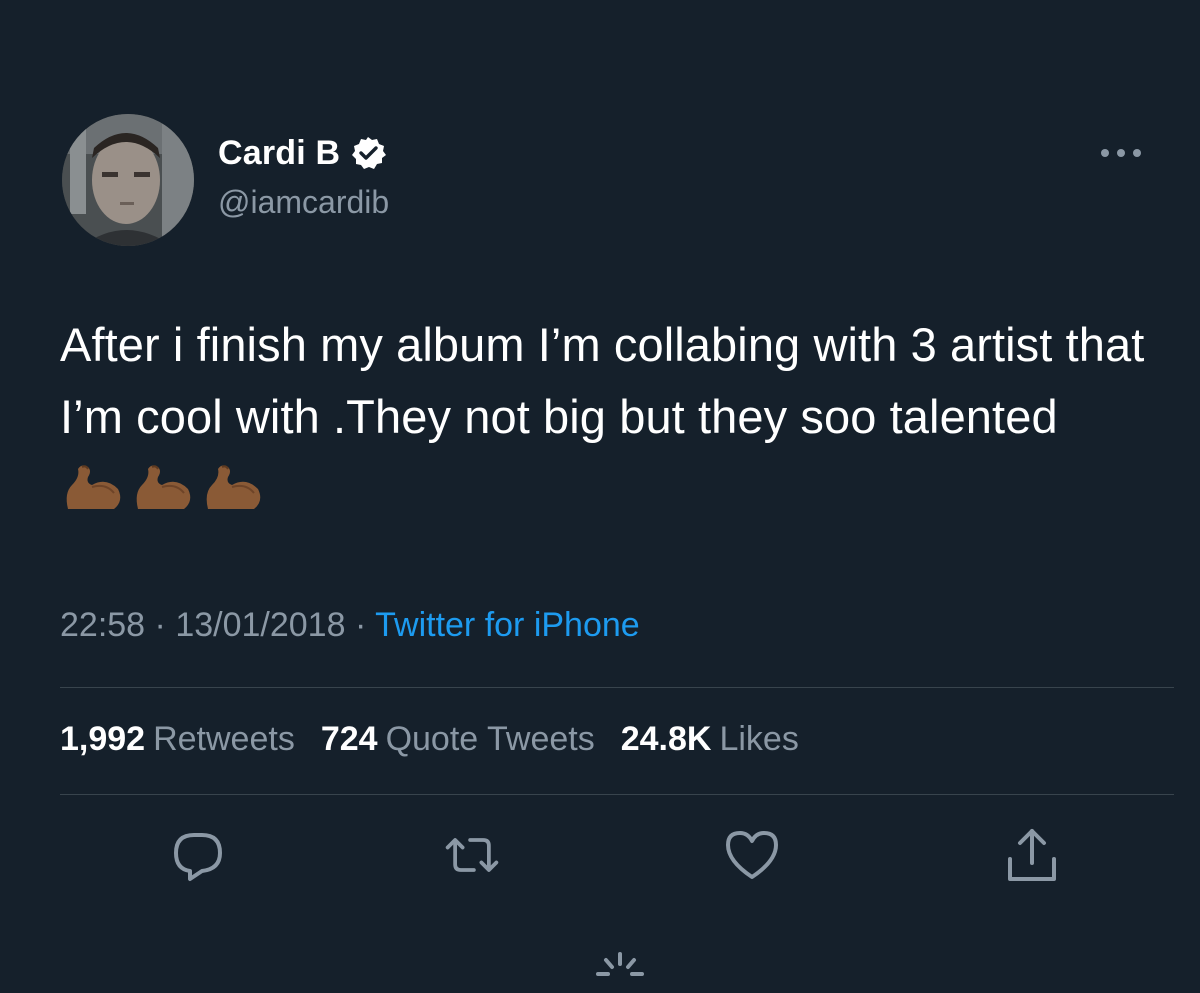 The height and width of the screenshot is (993, 1200). I want to click on retweets-stat: 1,992 Retweets, so click(177, 739).